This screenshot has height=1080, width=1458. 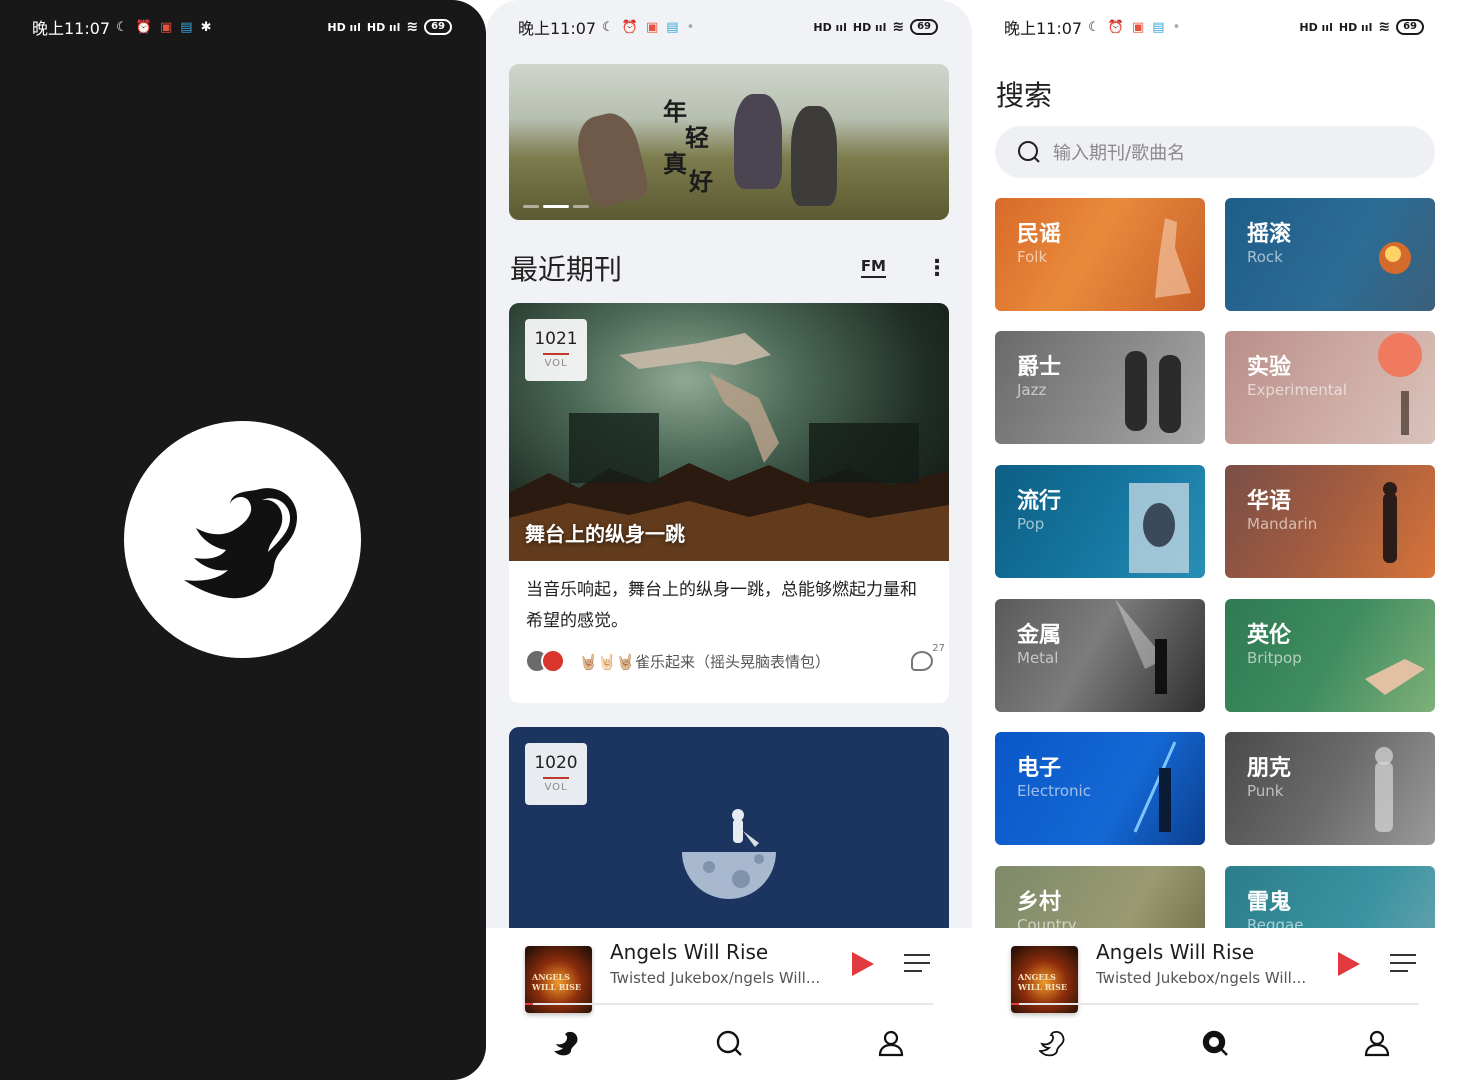 What do you see at coordinates (1024, 95) in the screenshot?
I see `page-title: 搜索` at bounding box center [1024, 95].